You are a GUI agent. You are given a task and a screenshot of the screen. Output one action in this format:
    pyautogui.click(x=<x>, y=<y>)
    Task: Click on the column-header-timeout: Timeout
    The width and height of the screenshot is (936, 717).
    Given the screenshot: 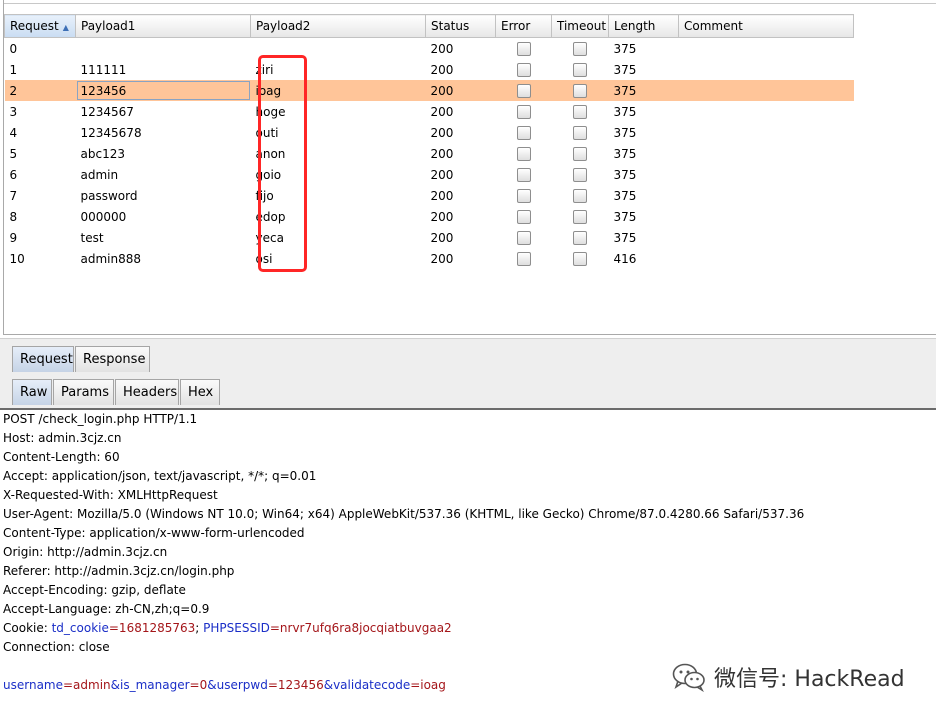 What is the action you would take?
    pyautogui.click(x=580, y=26)
    